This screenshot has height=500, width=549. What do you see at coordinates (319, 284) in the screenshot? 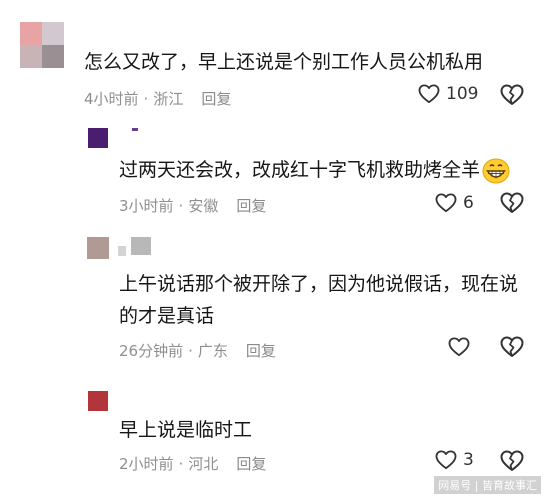
I see `comment-text-line-1: 上午说话那个被开除了，因为他说假话，现在说` at bounding box center [319, 284].